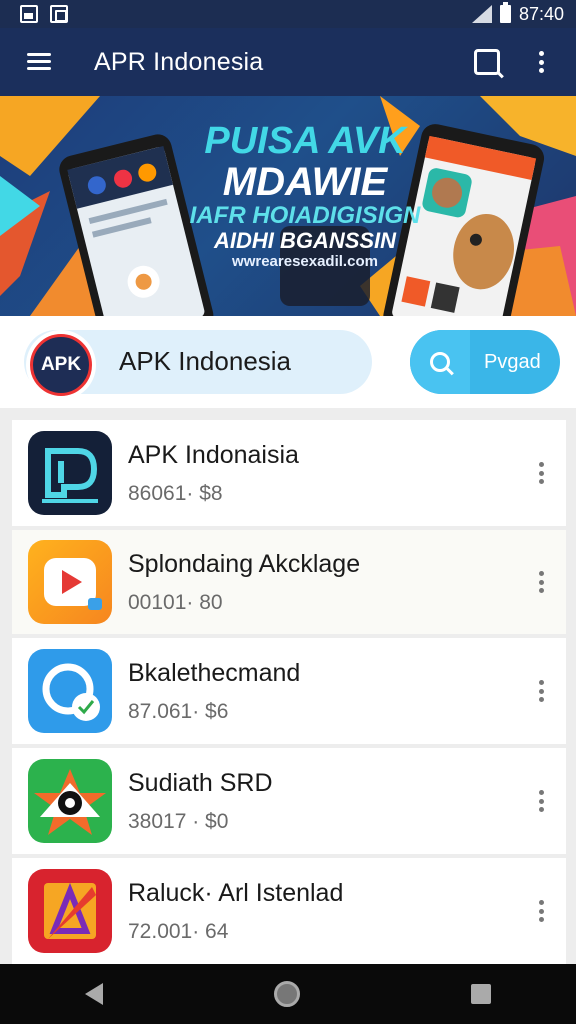 The height and width of the screenshot is (1024, 576). I want to click on app-meta: 87.061· $6, so click(178, 711).